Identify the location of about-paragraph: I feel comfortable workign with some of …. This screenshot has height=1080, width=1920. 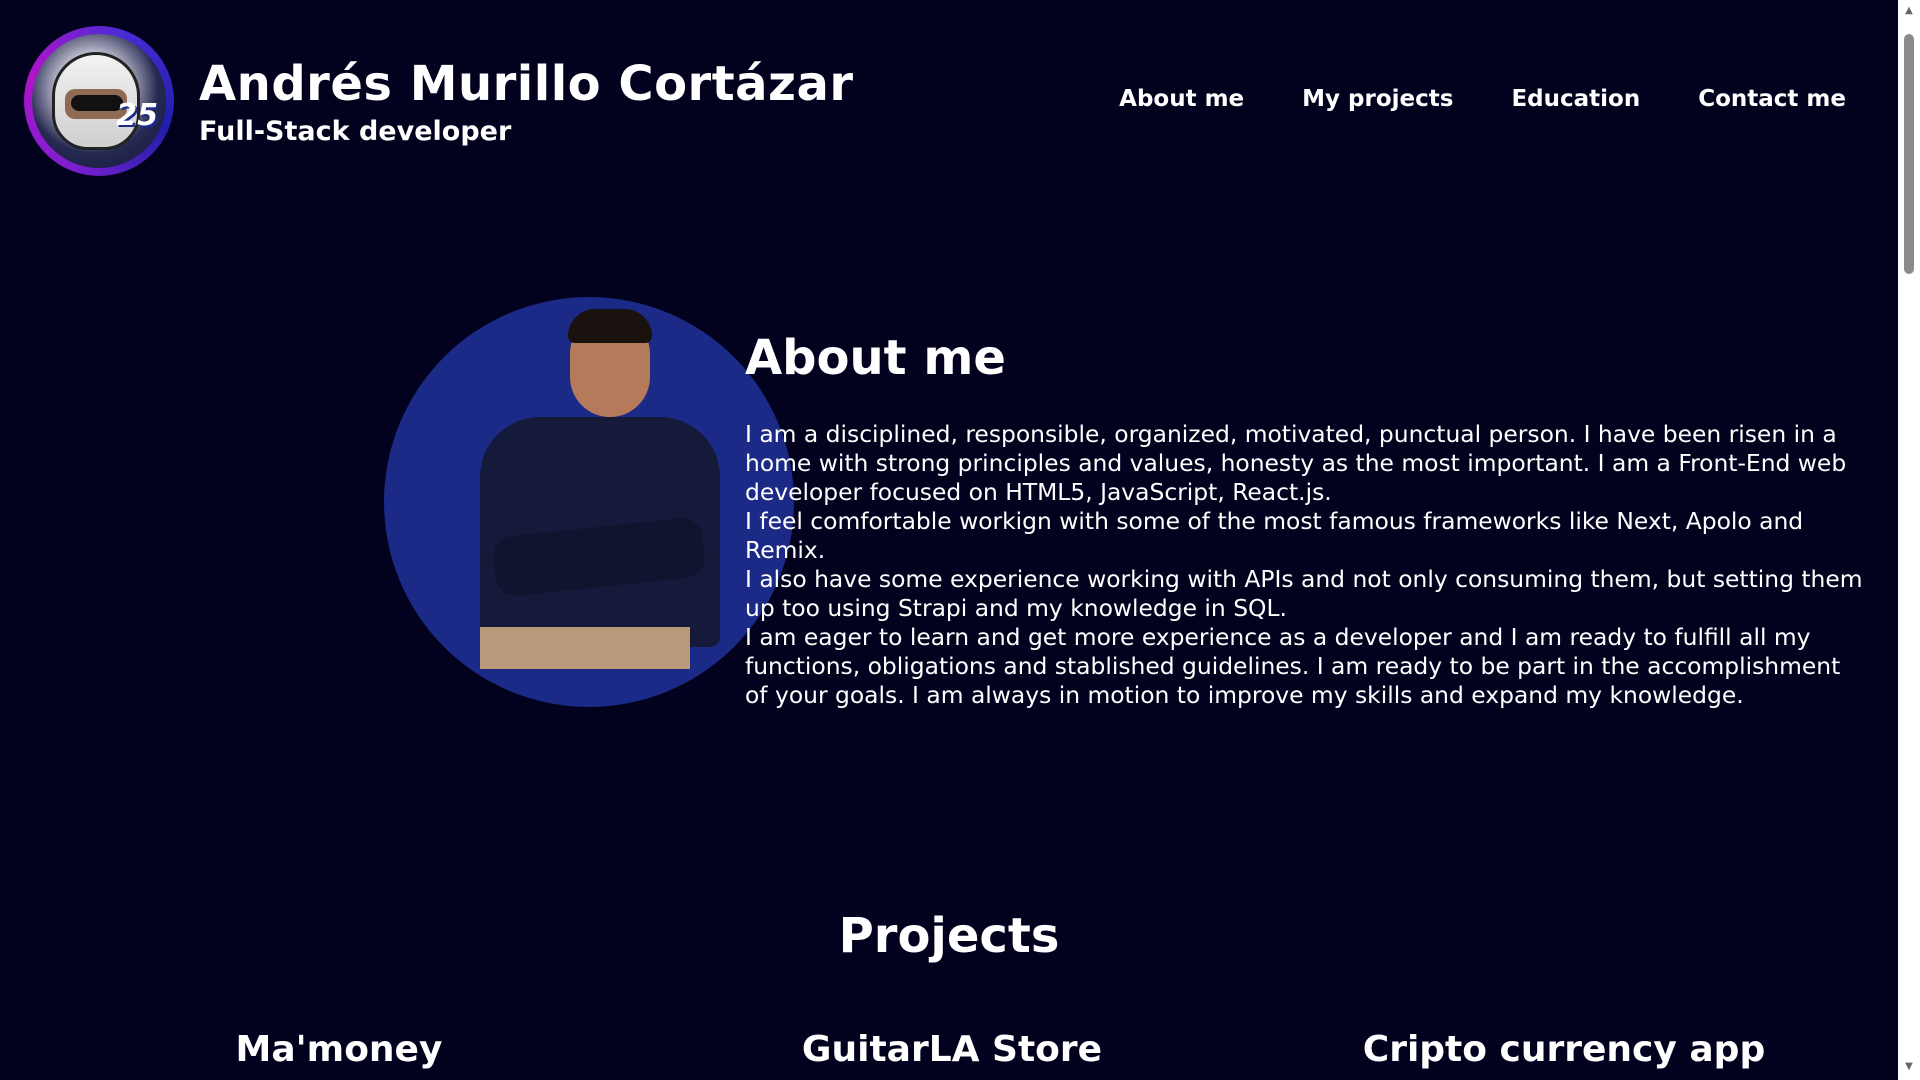
(1274, 535).